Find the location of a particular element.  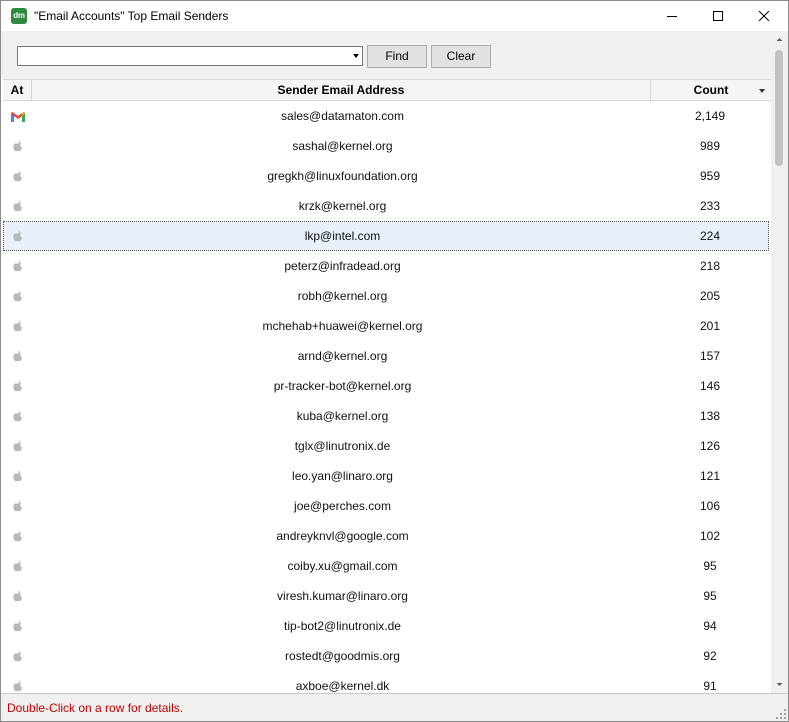

sender-email-cell: tglx@linutronix.de is located at coordinates (342, 446).